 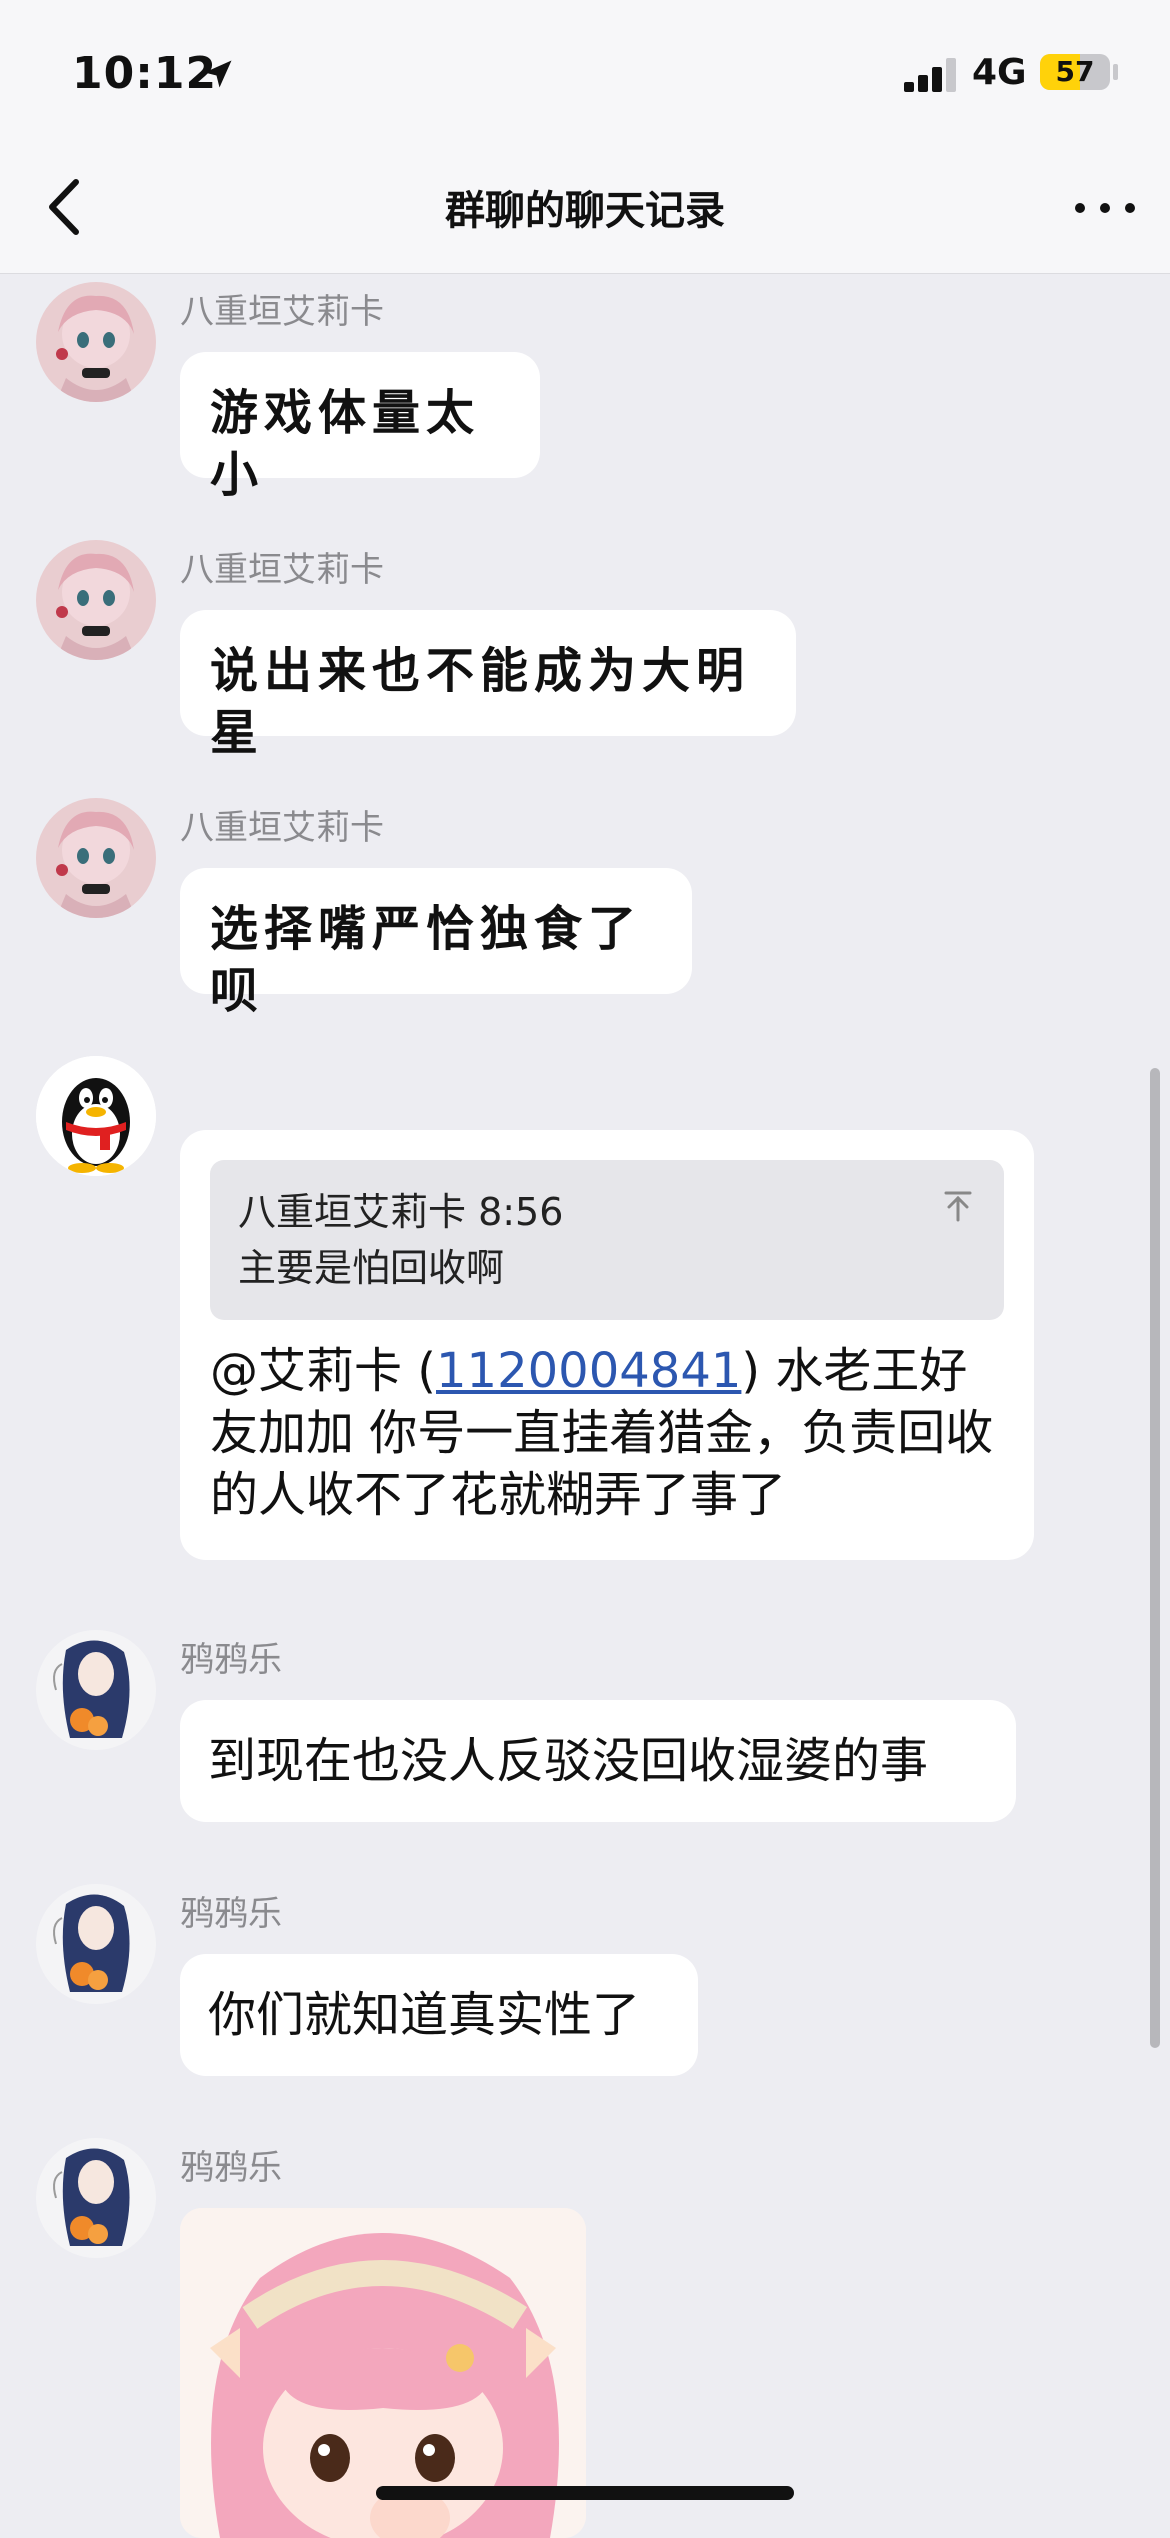 I want to click on network-type: 4G, so click(x=999, y=72).